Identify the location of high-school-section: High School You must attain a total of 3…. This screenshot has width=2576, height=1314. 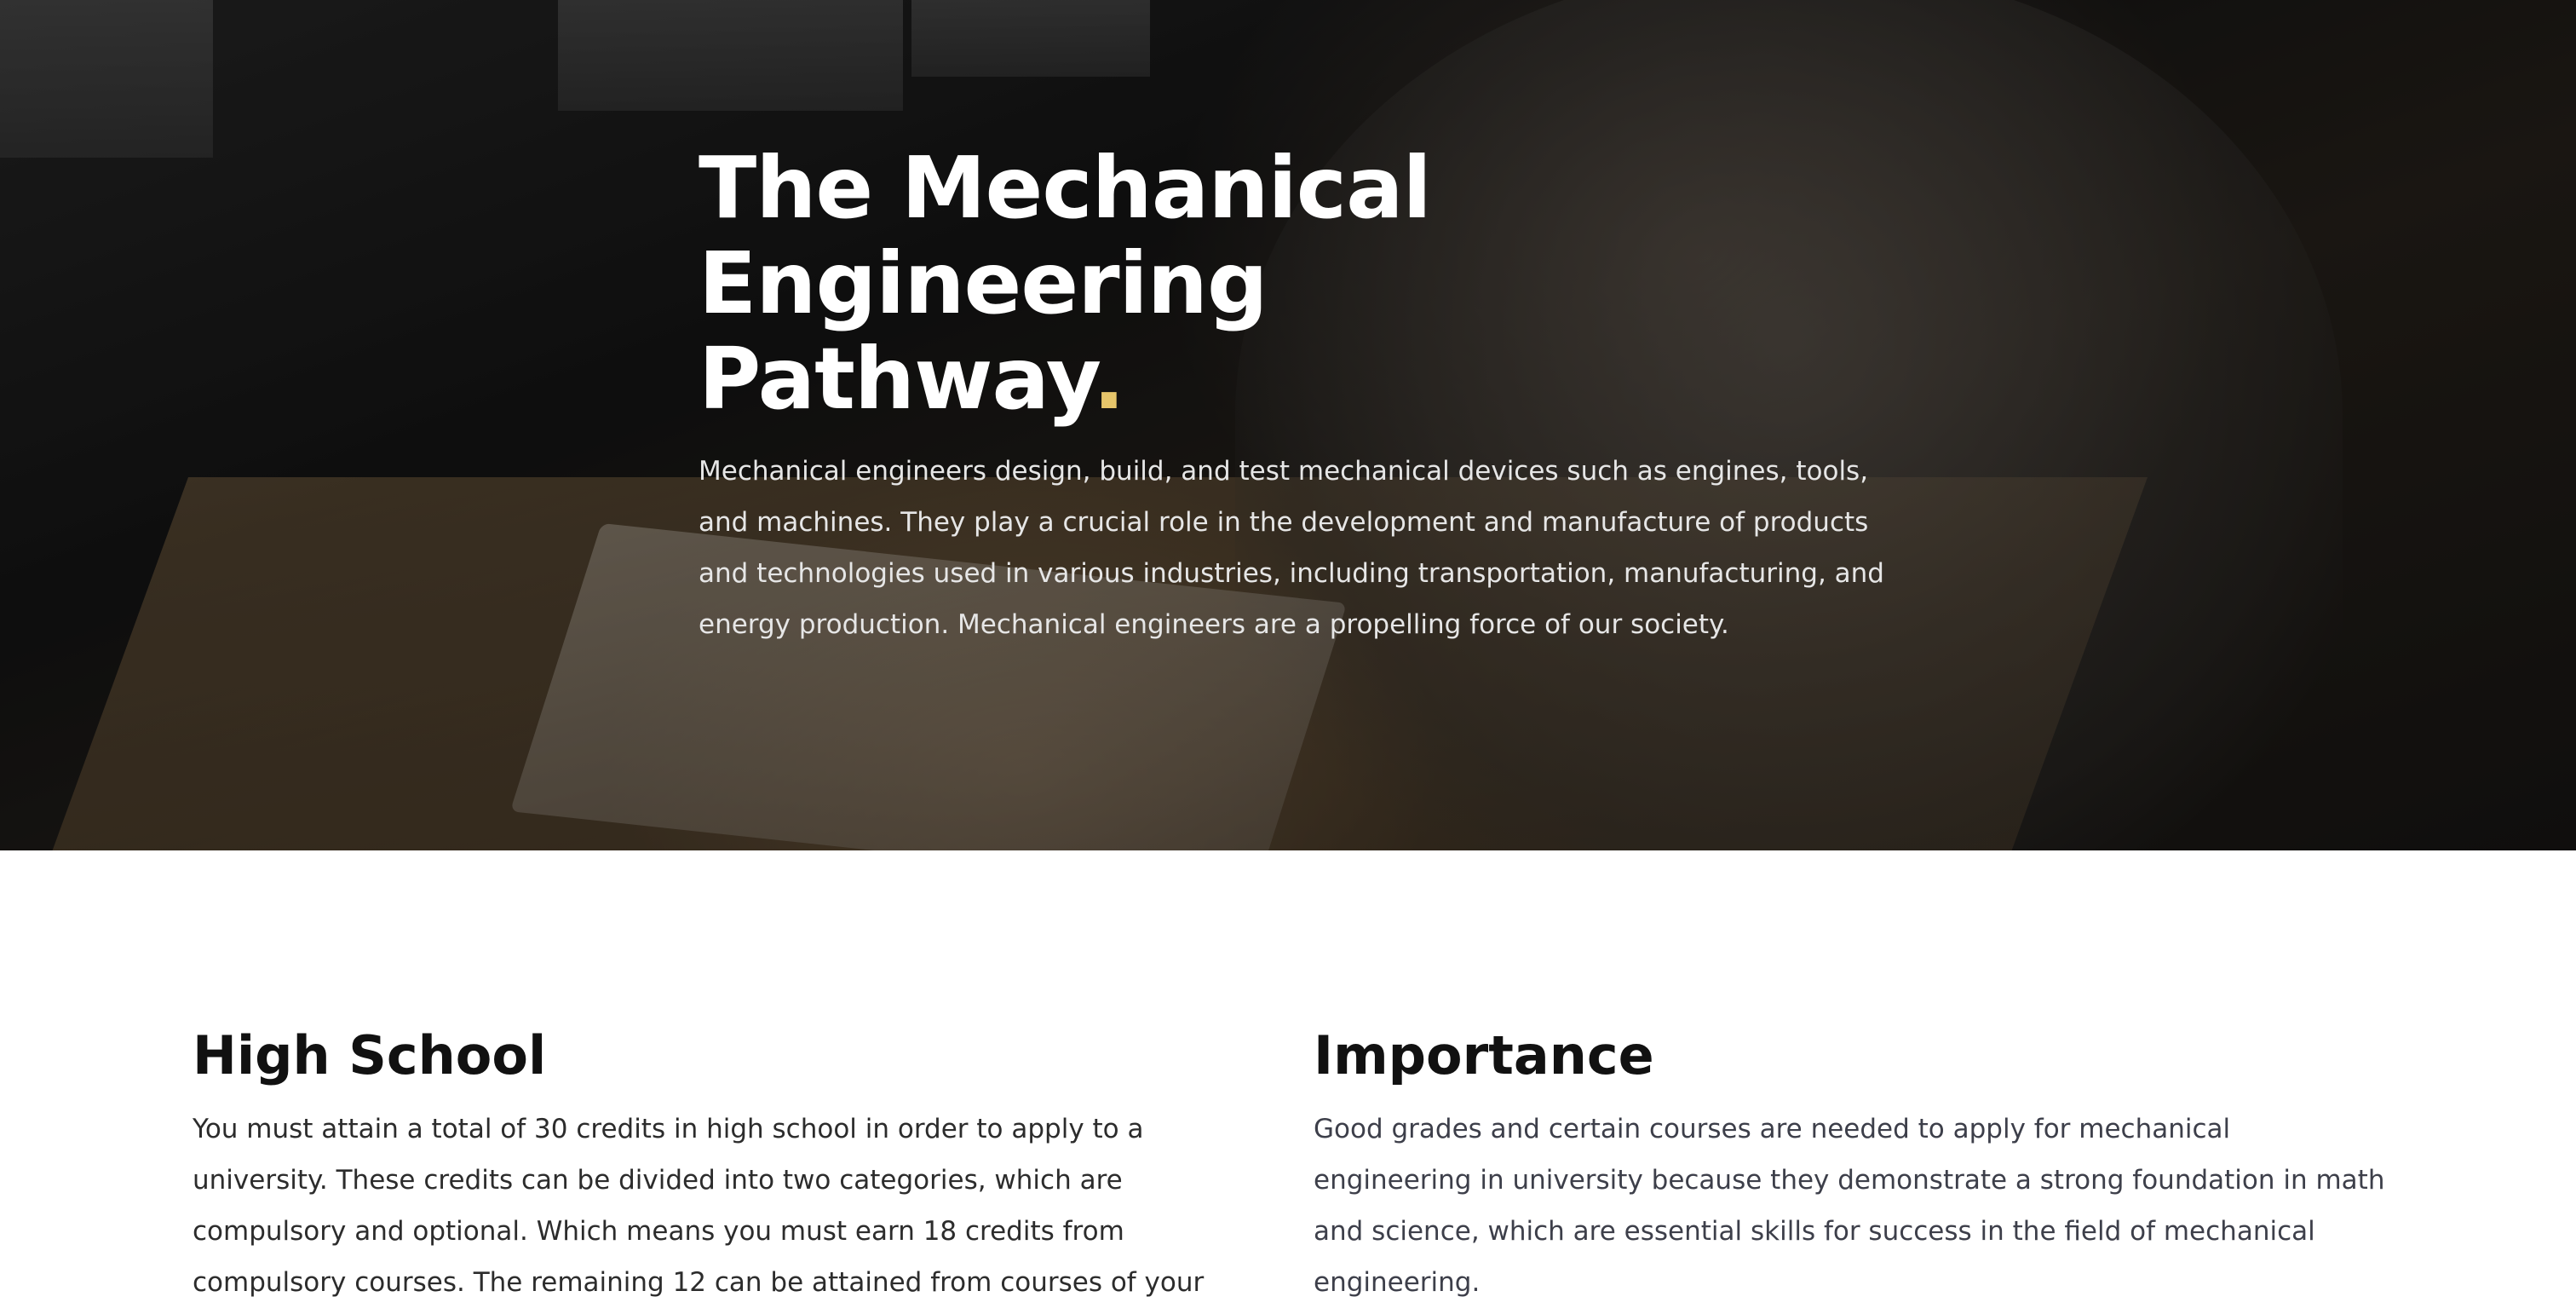
(730, 1167).